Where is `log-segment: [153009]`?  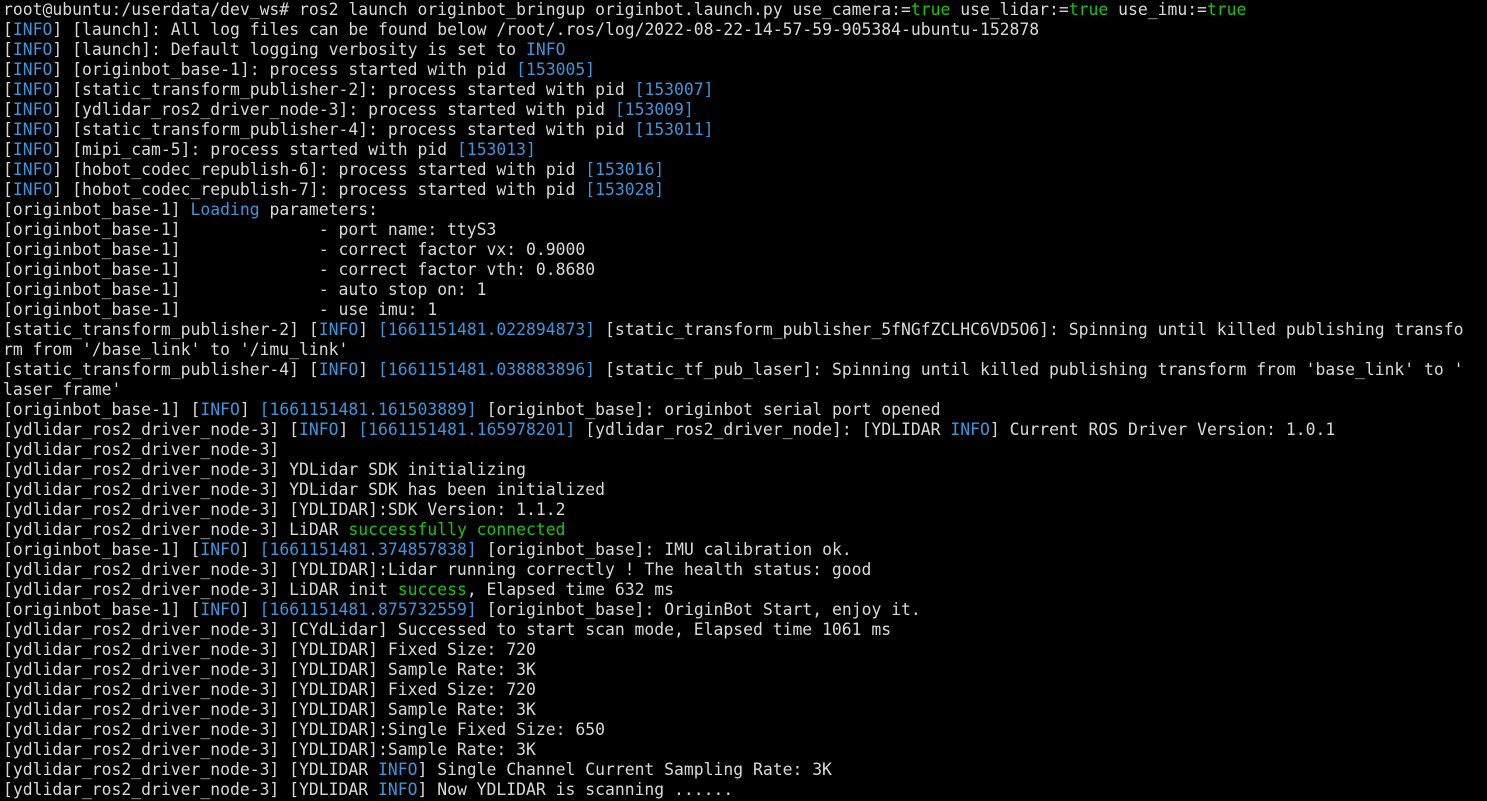
log-segment: [153009] is located at coordinates (654, 109).